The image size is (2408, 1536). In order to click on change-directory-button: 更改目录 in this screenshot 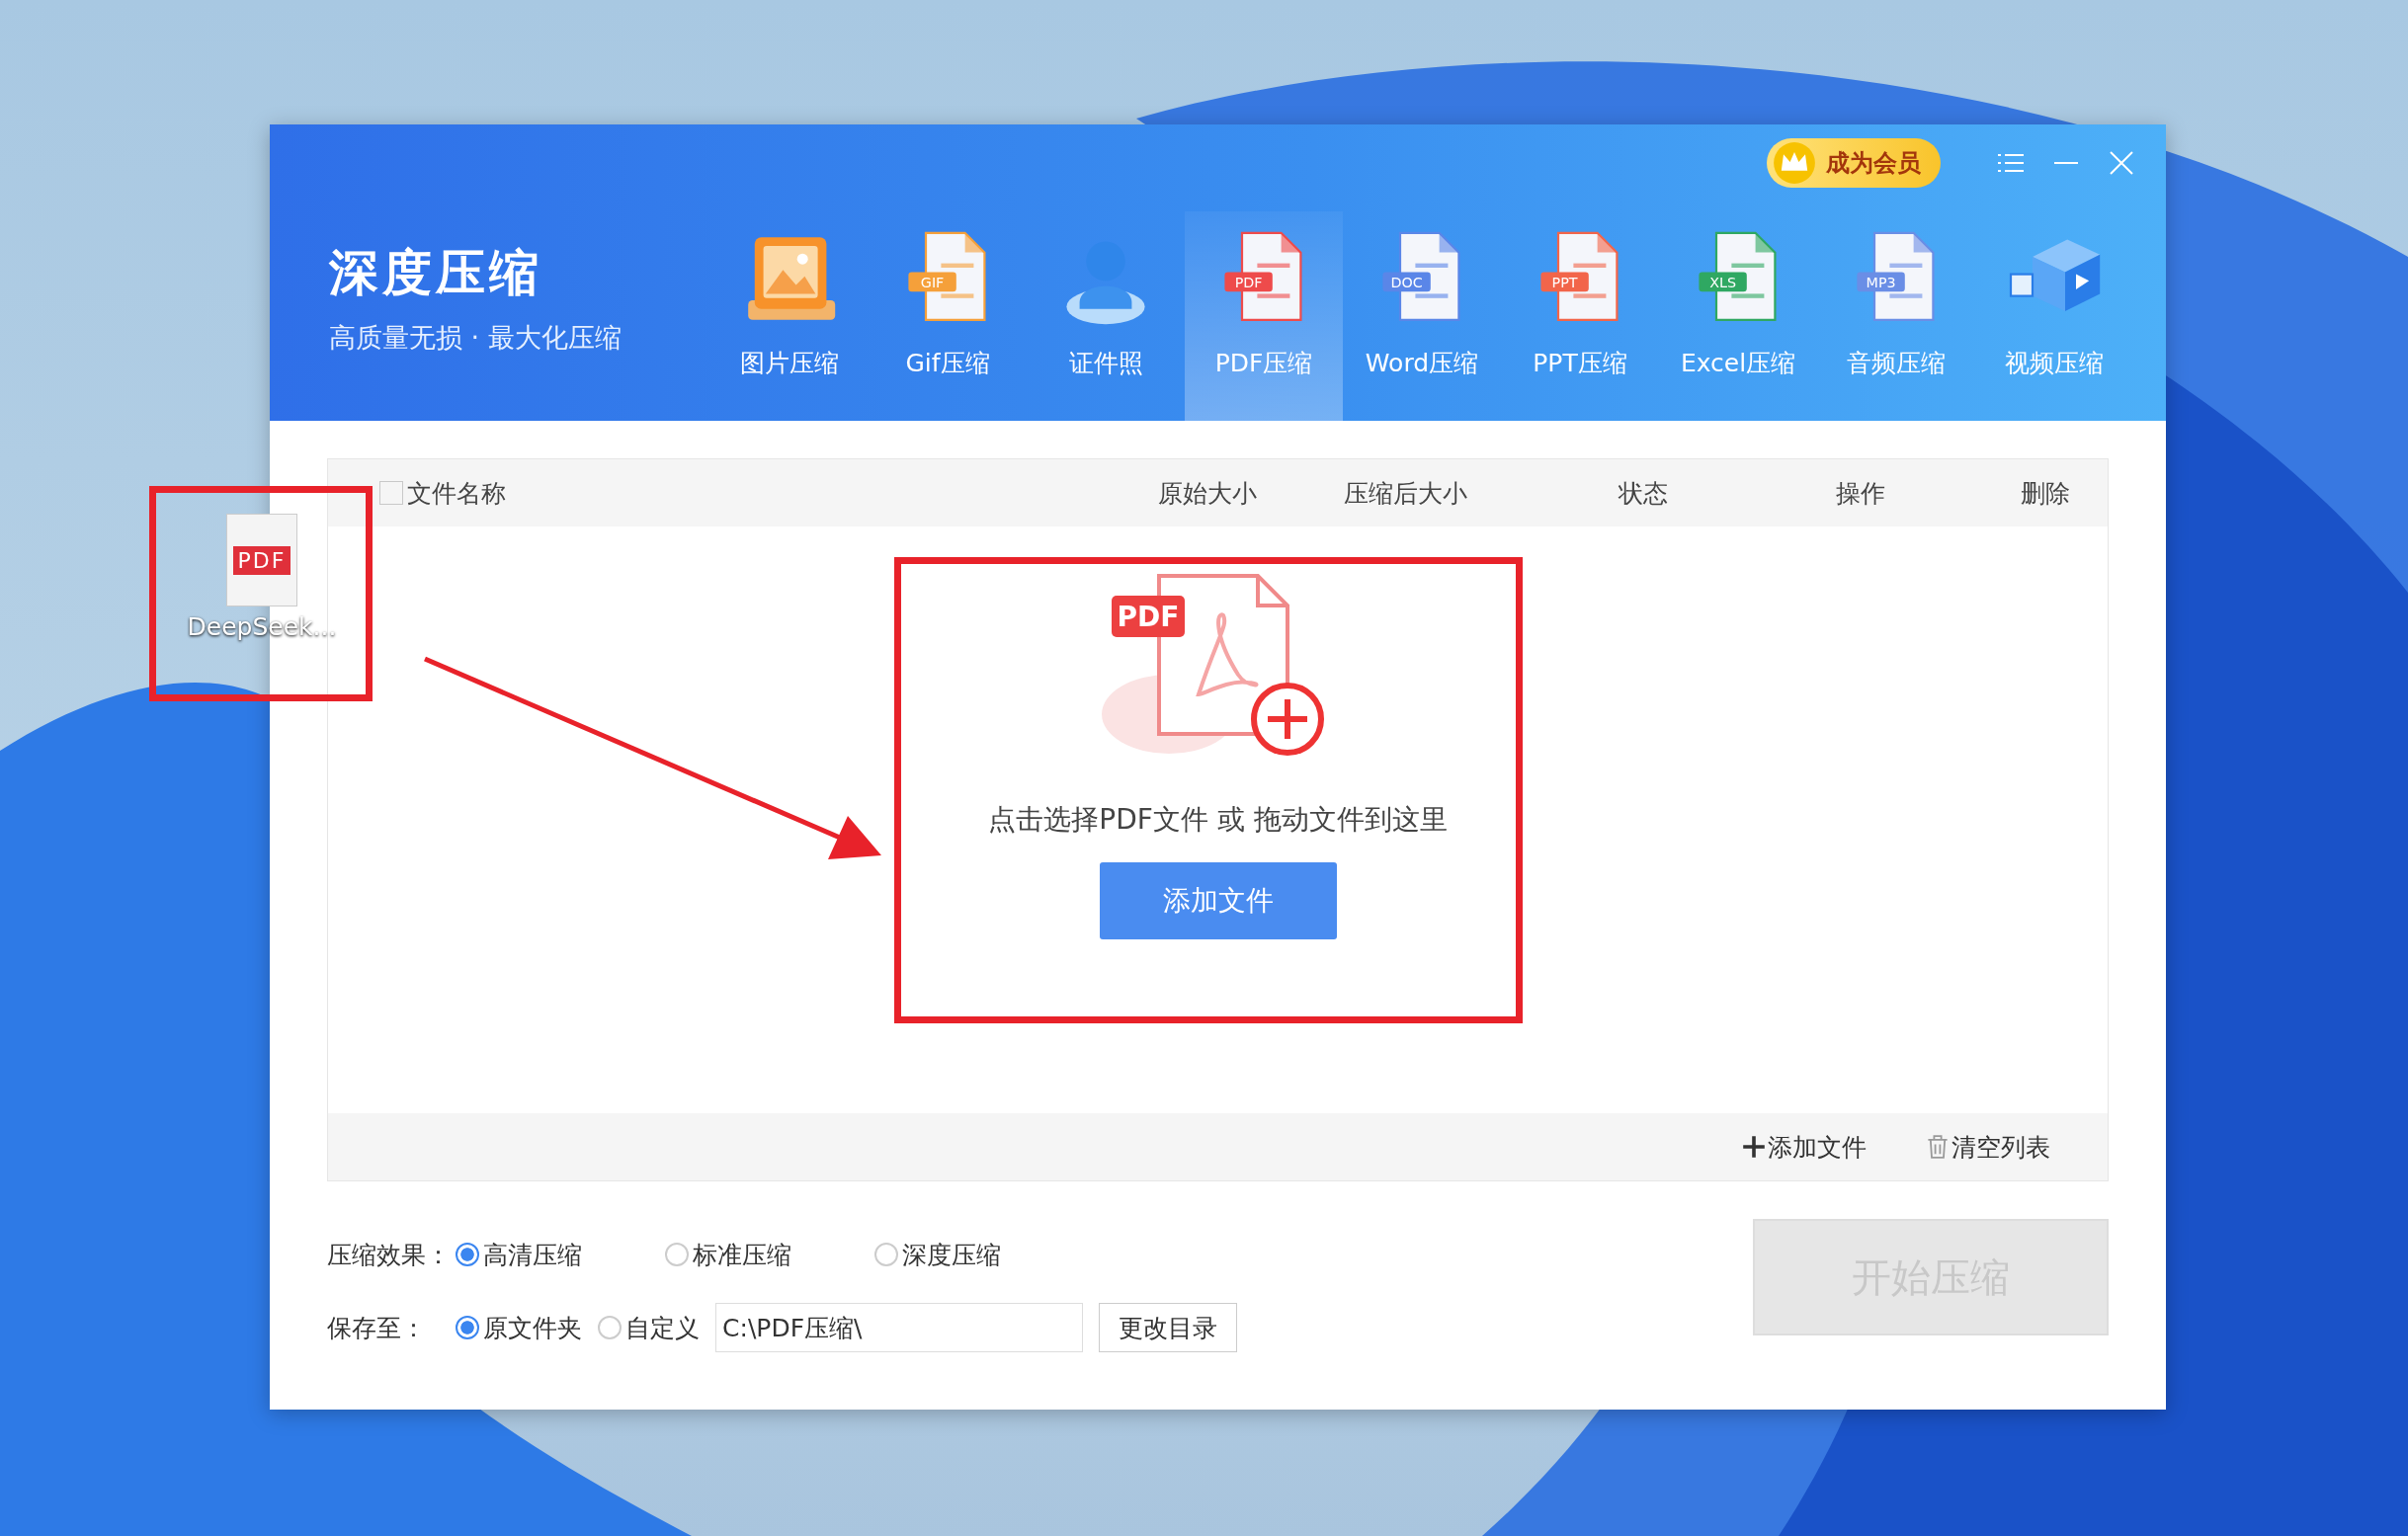, I will do `click(1168, 1327)`.